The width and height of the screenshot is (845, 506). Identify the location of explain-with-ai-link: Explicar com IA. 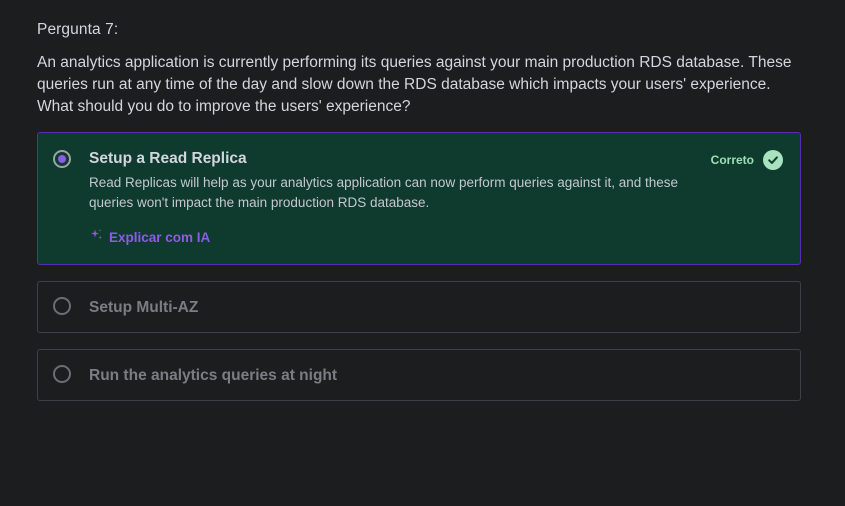
(150, 237).